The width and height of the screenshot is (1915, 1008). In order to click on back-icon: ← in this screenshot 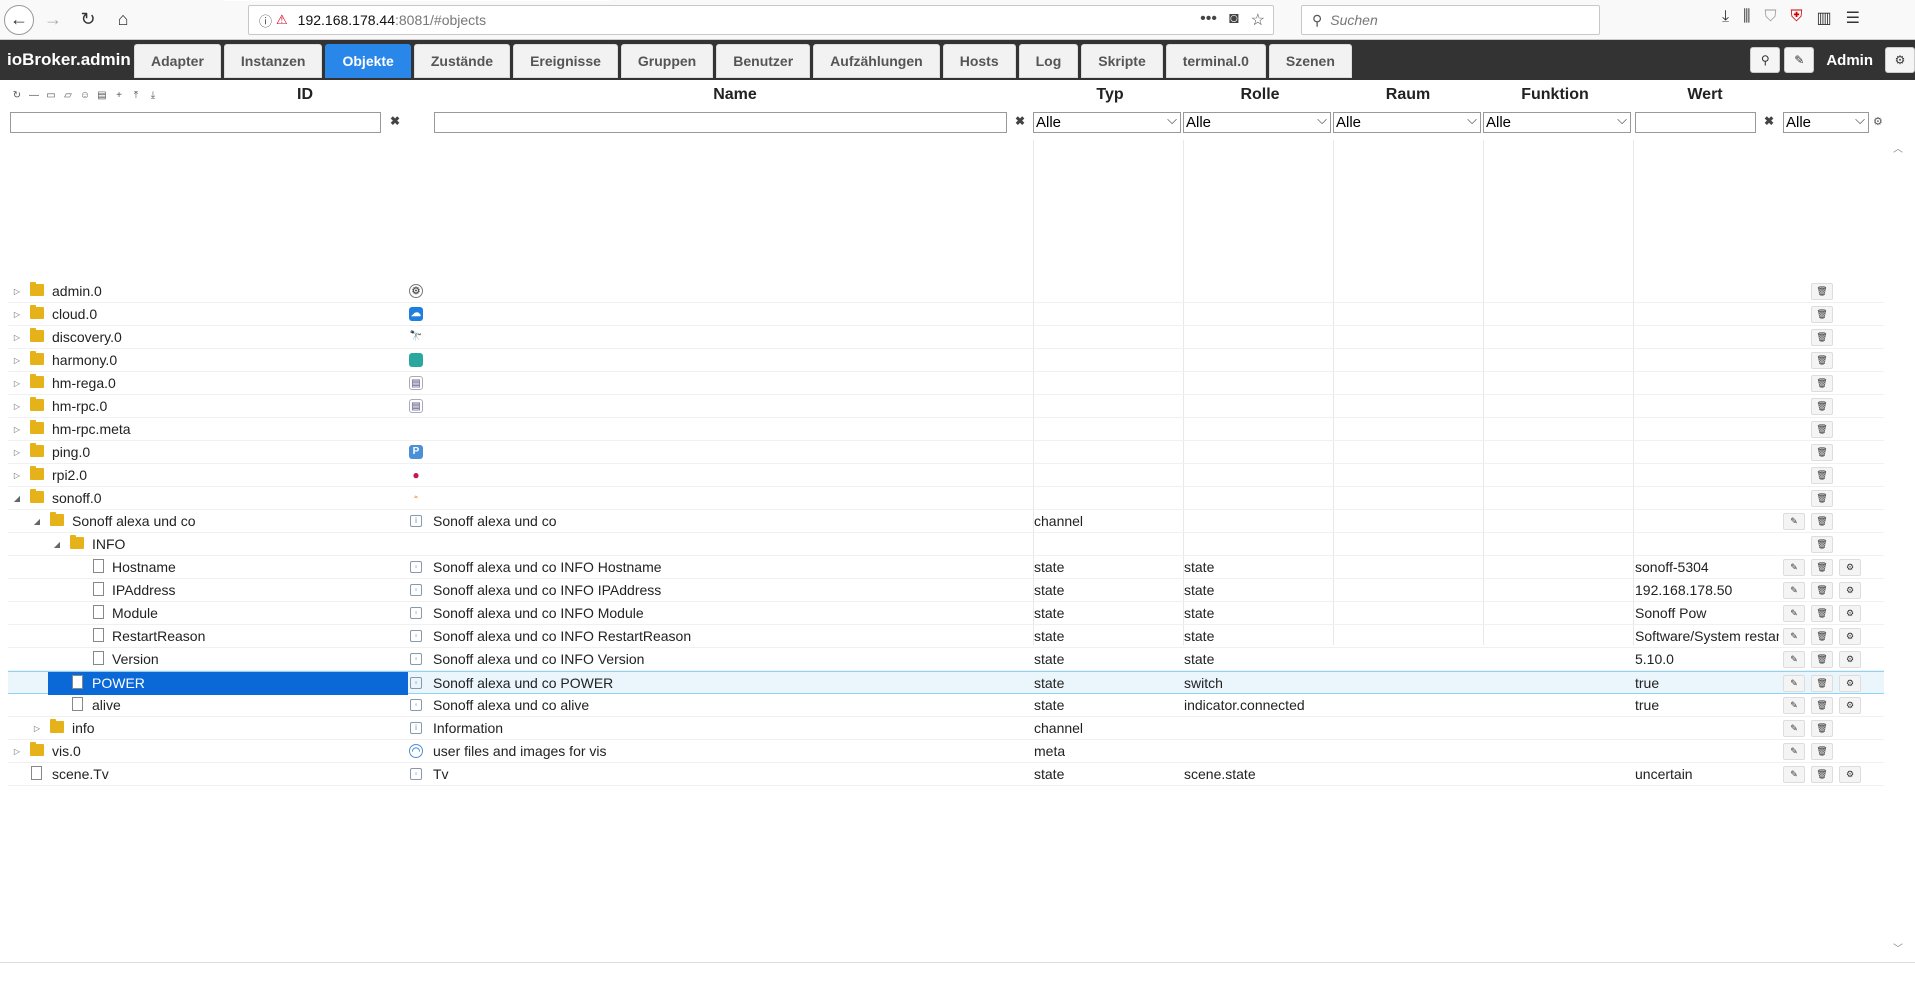, I will do `click(19, 19)`.